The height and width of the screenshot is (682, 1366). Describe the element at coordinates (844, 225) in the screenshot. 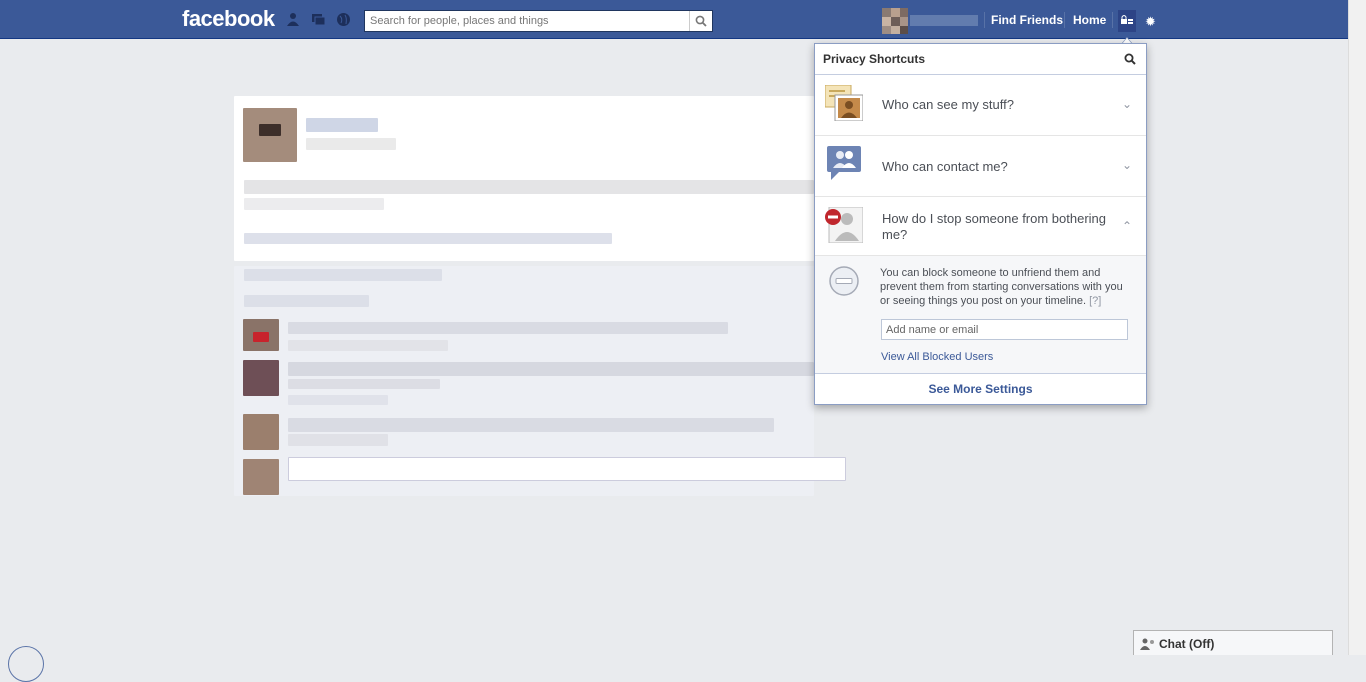

I see `block-person-icon` at that location.